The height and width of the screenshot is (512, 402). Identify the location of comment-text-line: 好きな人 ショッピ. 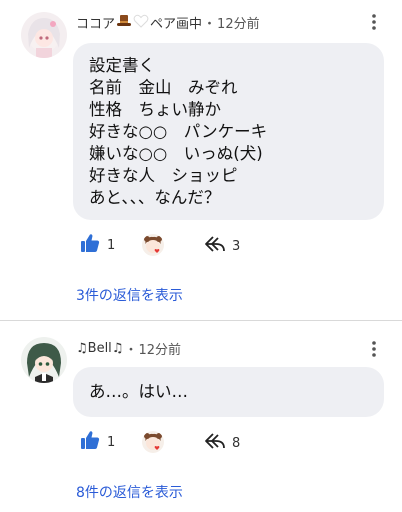
(163, 175).